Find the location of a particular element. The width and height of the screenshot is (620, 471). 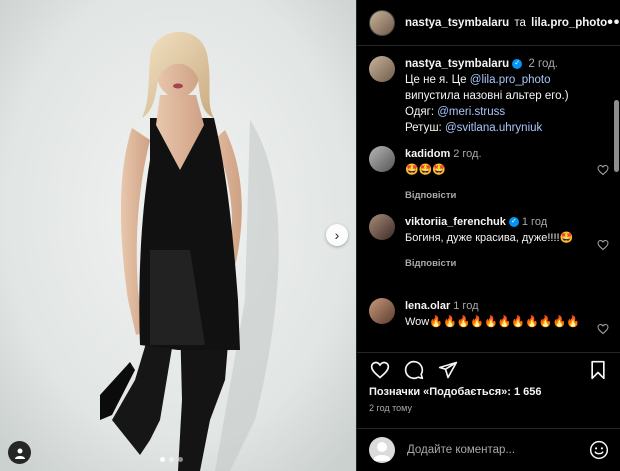

author-username: nastya_tsymbalaru is located at coordinates (457, 23).